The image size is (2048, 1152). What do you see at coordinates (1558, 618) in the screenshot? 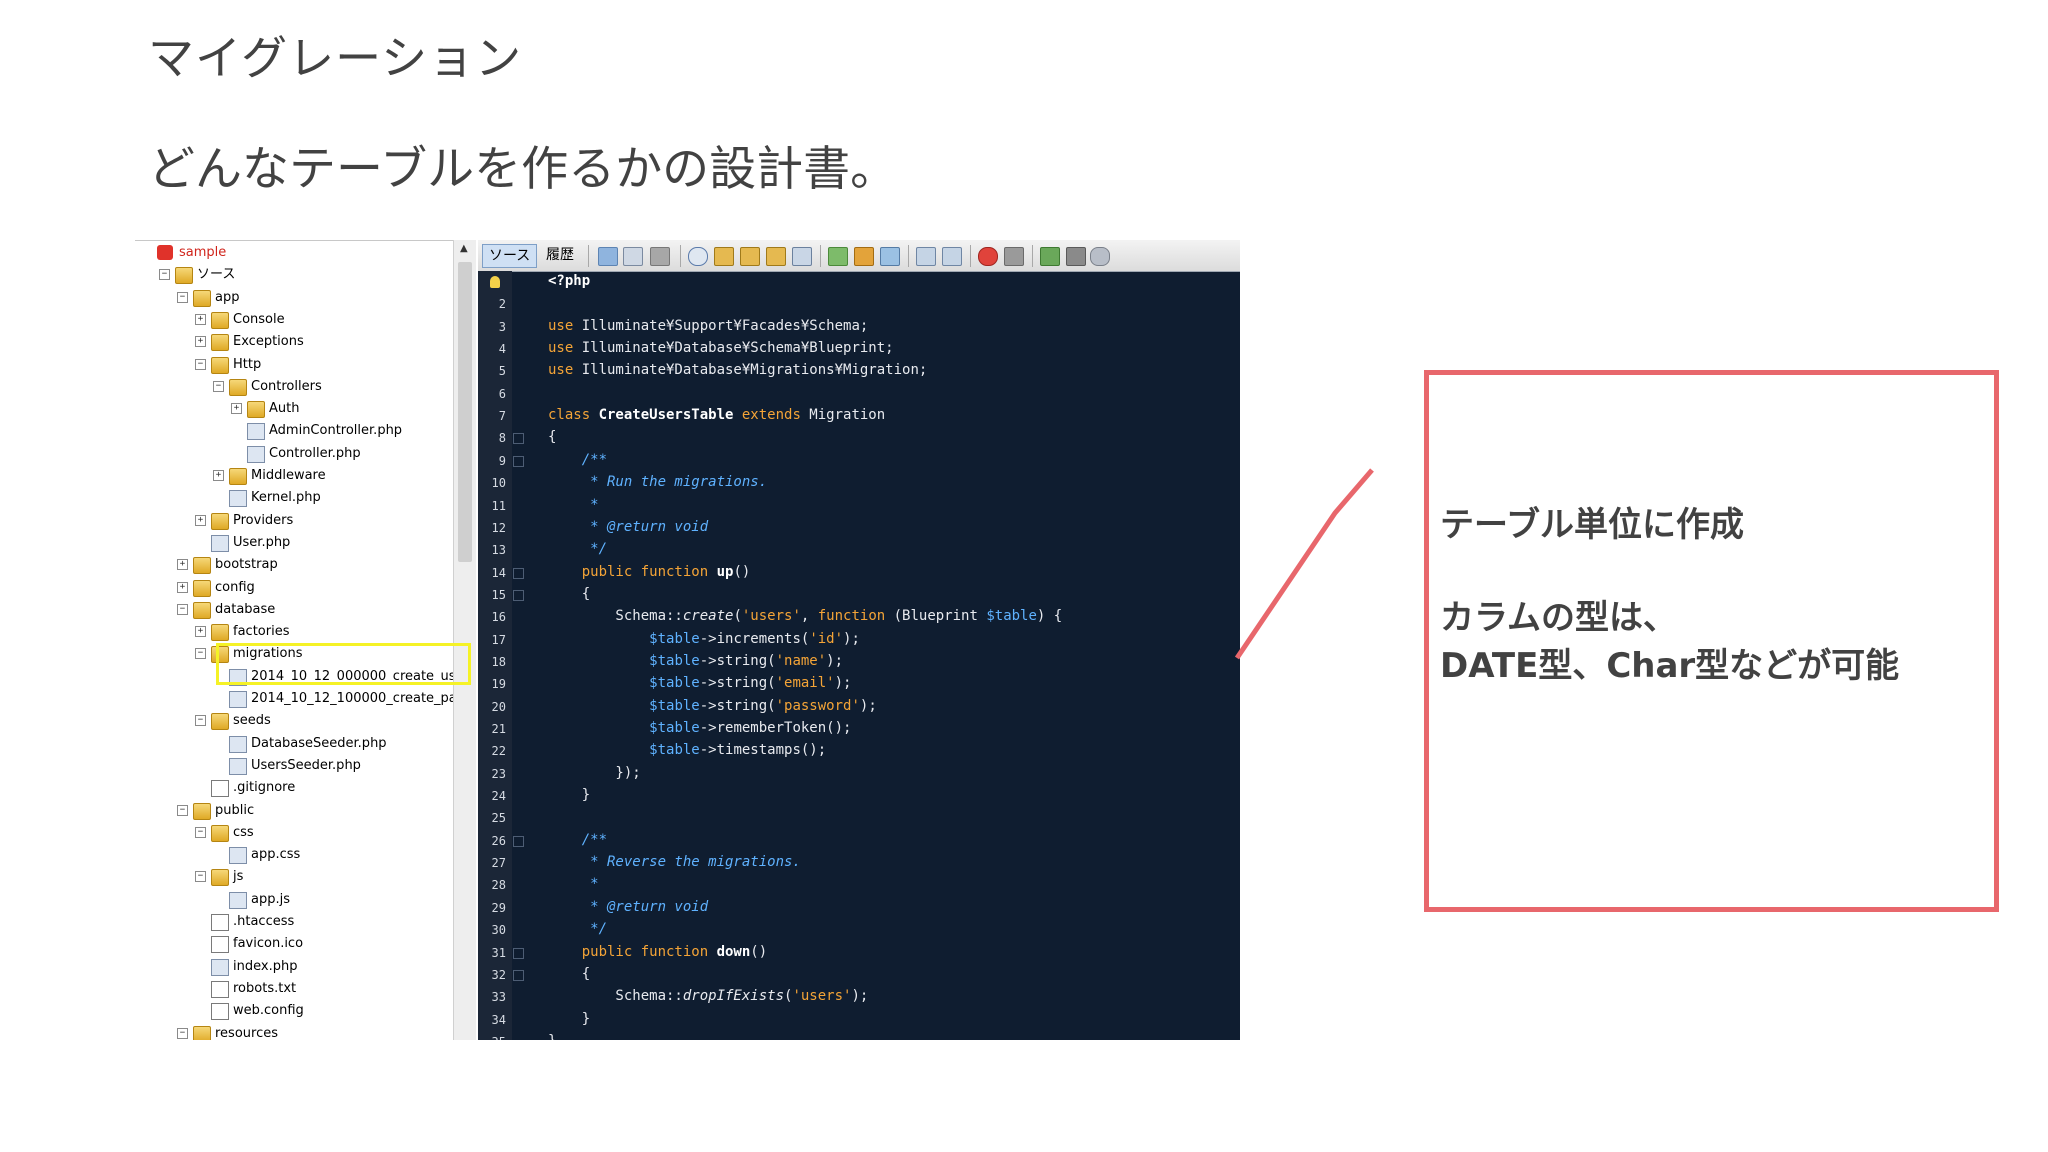
I see `callout-line-2: カラムの型は、` at bounding box center [1558, 618].